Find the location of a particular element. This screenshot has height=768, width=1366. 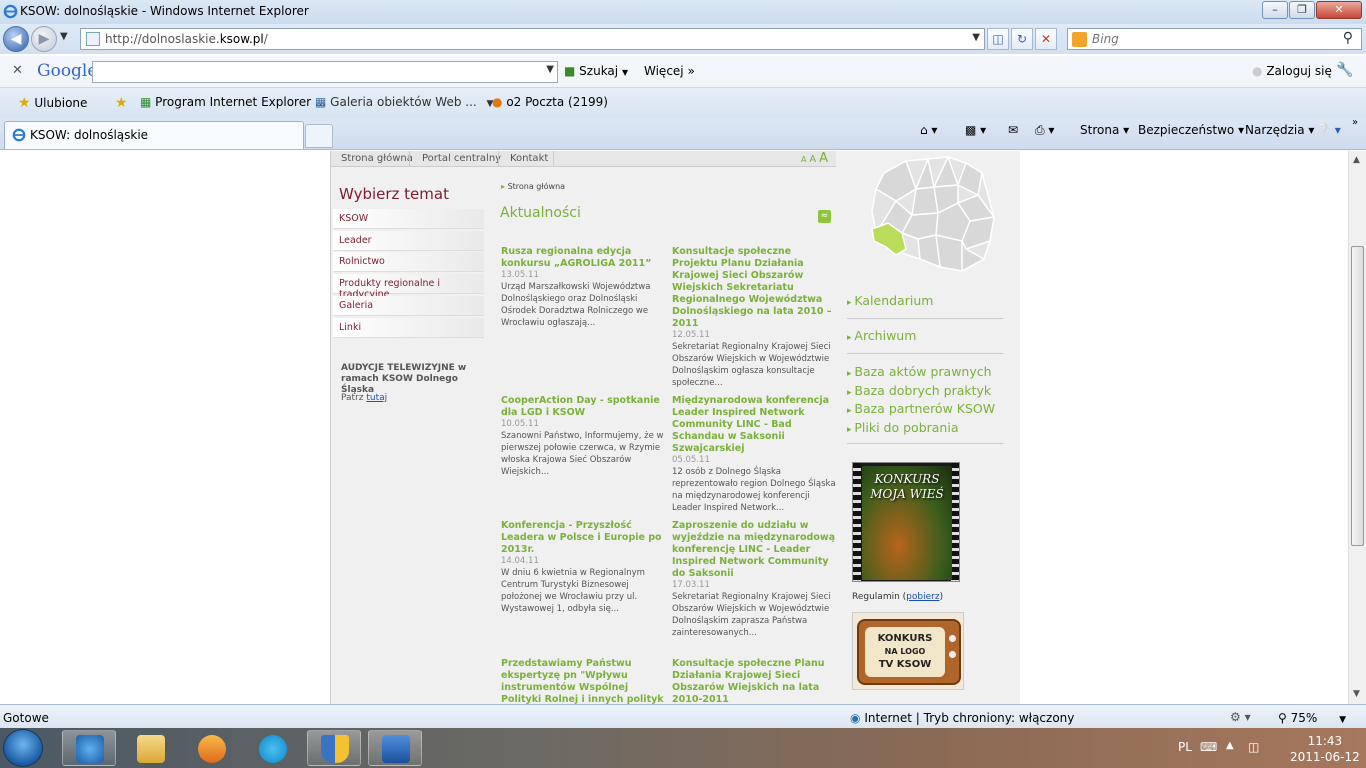

link-baza-aktow: Baza aktów prawnych is located at coordinates (919, 371).